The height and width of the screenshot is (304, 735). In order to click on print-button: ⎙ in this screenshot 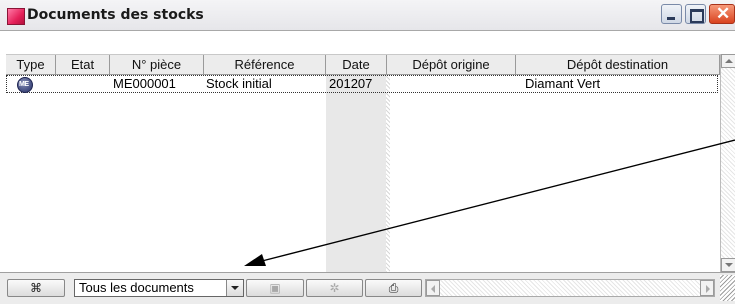, I will do `click(393, 288)`.